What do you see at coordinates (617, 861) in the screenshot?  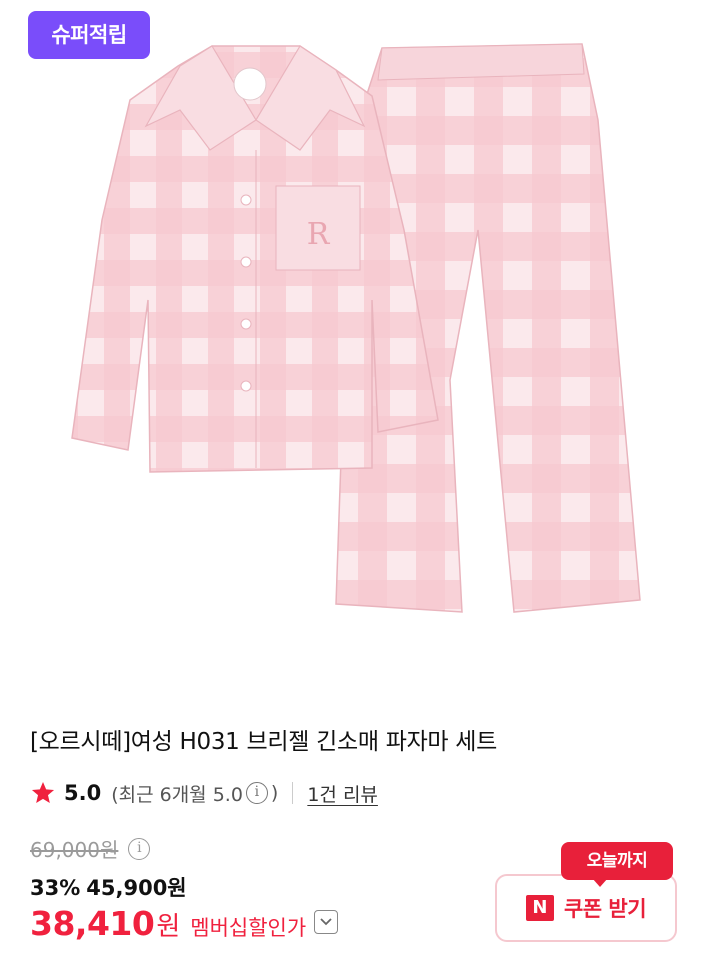 I see `today-only-tag: 오늘까지` at bounding box center [617, 861].